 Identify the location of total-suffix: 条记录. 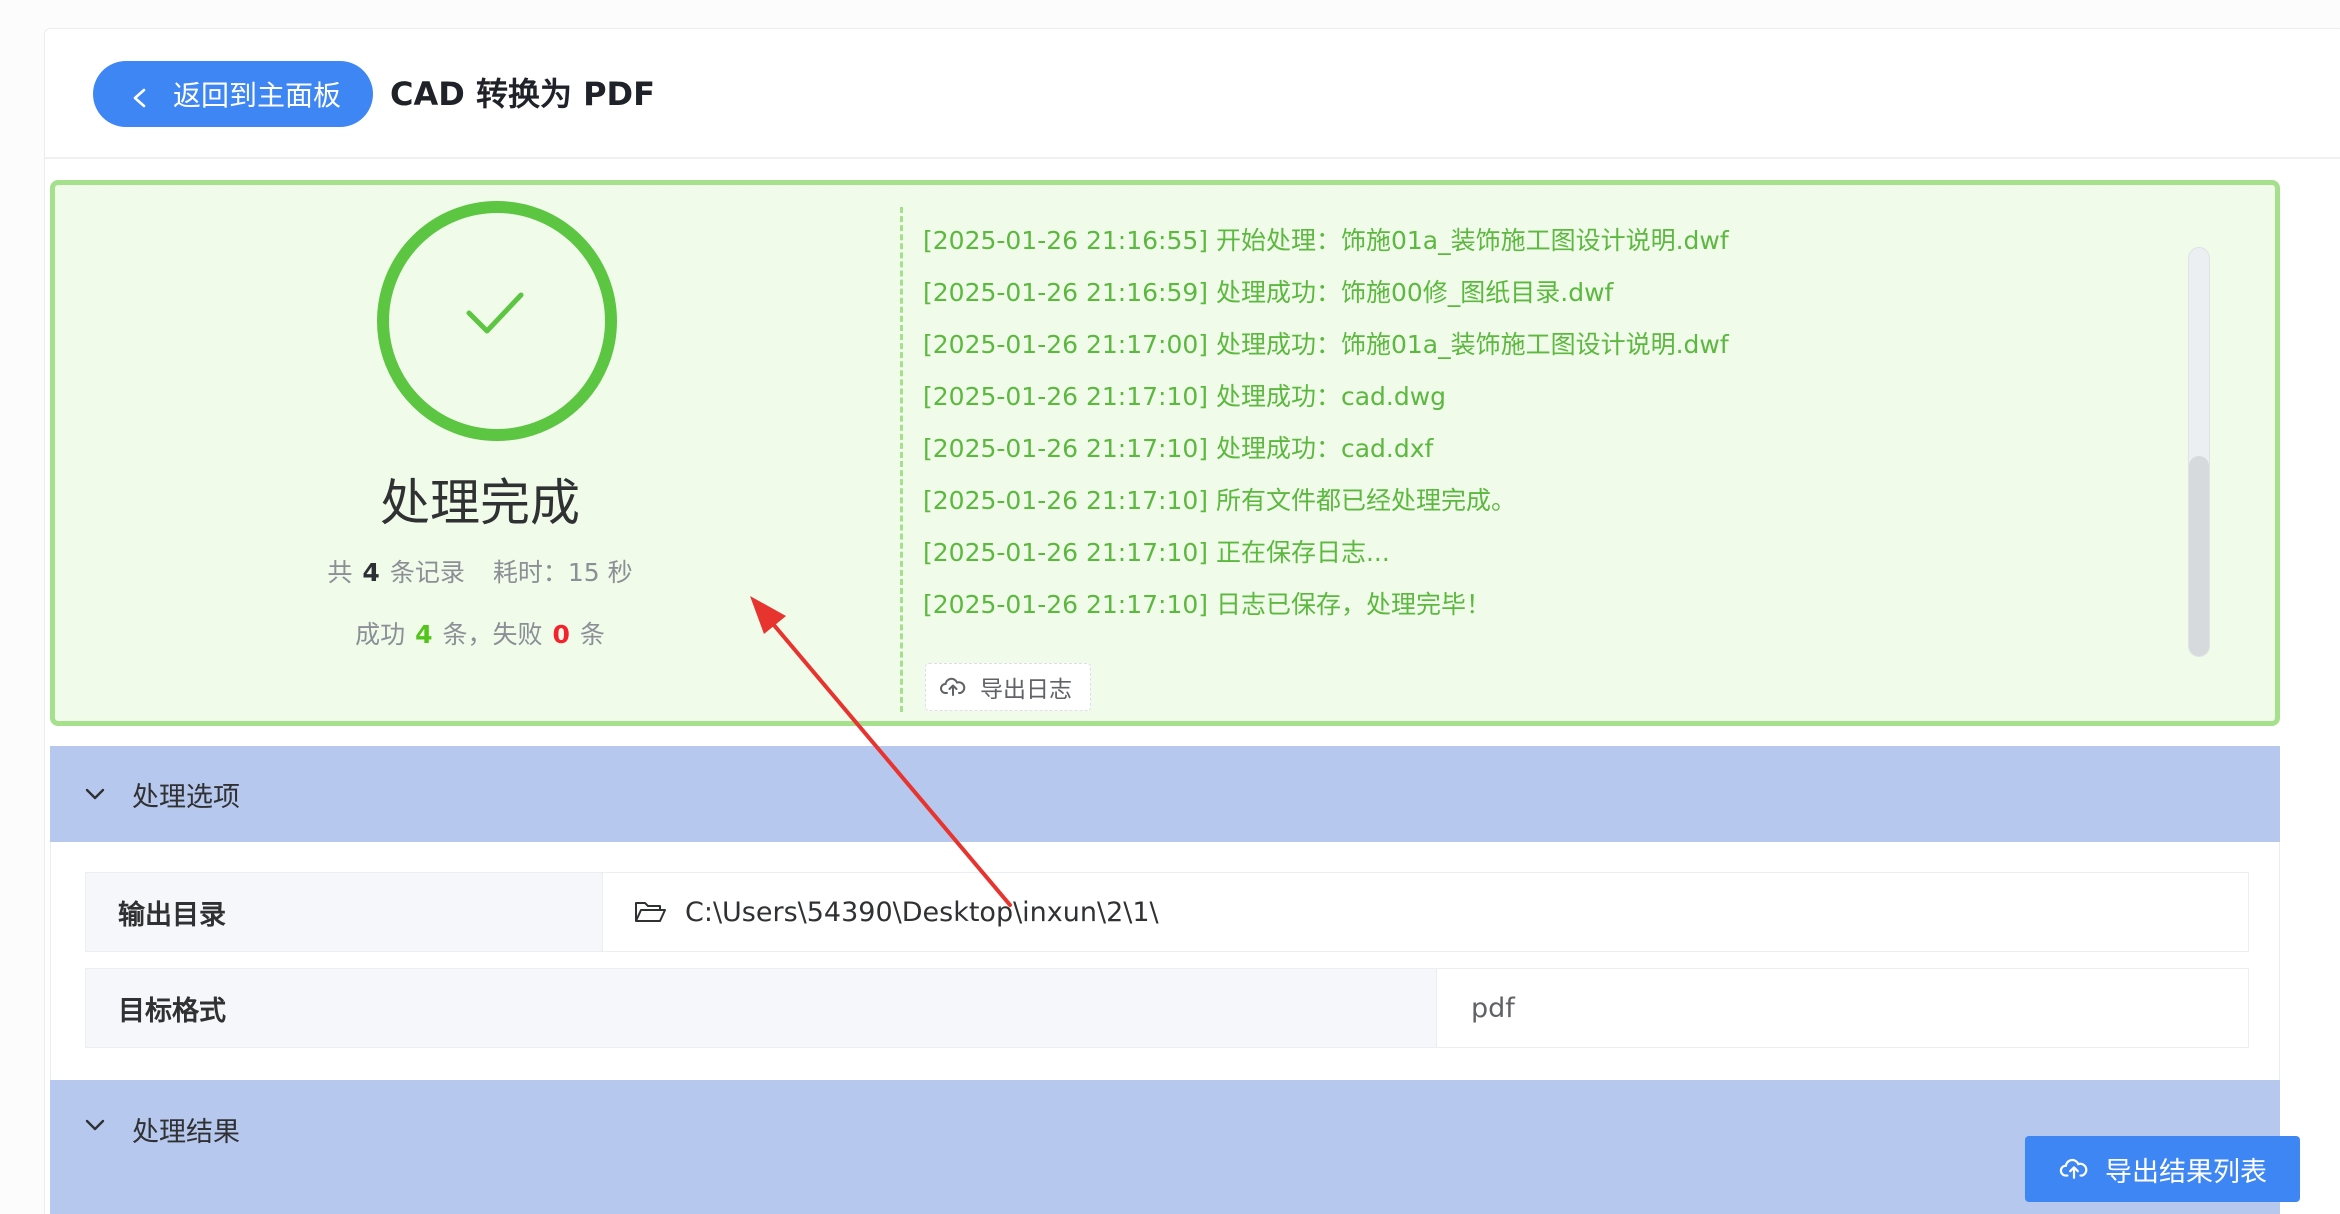
(427, 572).